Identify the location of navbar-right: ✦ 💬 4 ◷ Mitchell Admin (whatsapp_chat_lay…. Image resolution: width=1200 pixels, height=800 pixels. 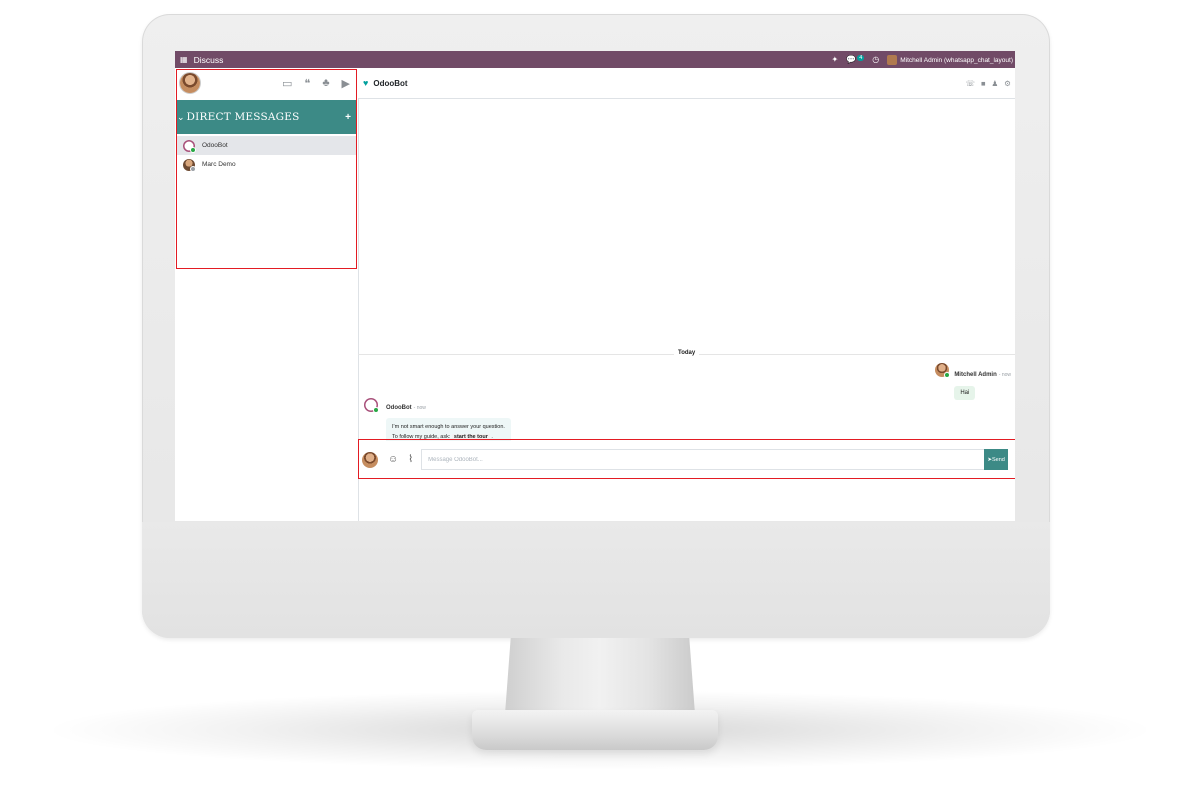
(923, 59).